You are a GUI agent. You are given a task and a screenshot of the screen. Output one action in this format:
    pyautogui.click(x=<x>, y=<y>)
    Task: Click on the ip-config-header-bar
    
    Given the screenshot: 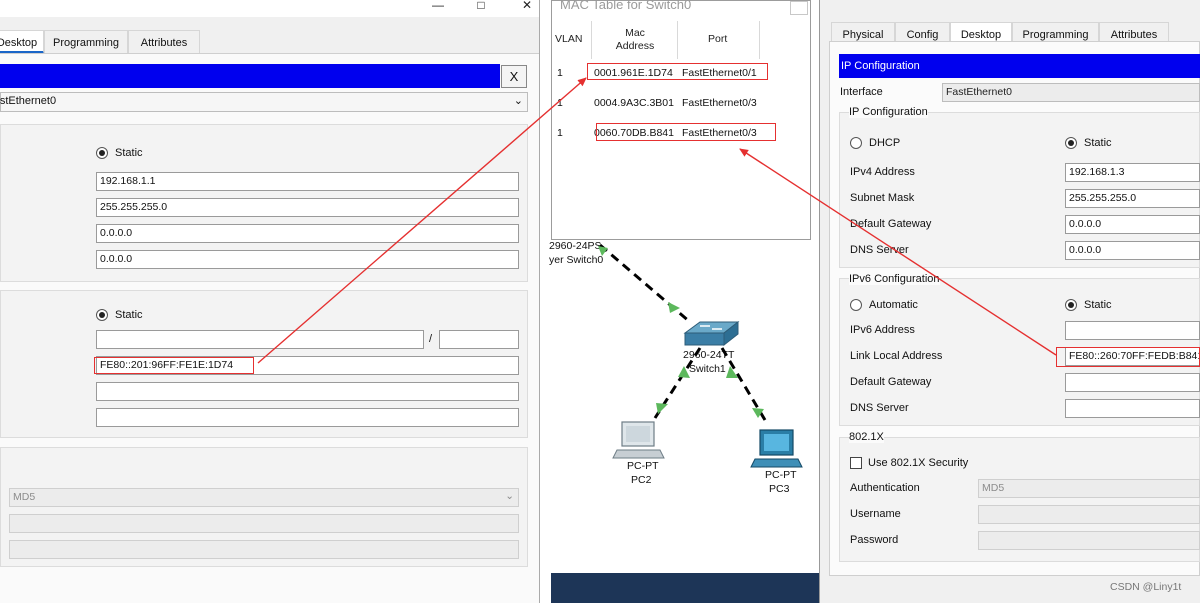 What is the action you would take?
    pyautogui.click(x=250, y=76)
    